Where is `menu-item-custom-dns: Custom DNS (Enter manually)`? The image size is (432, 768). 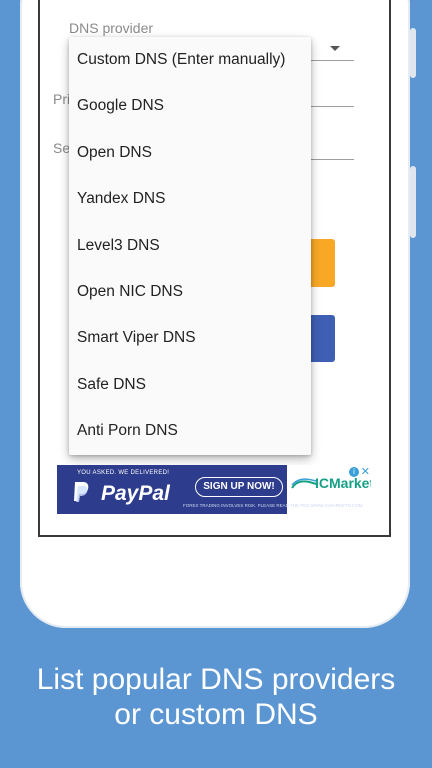 menu-item-custom-dns: Custom DNS (Enter manually) is located at coordinates (190, 60).